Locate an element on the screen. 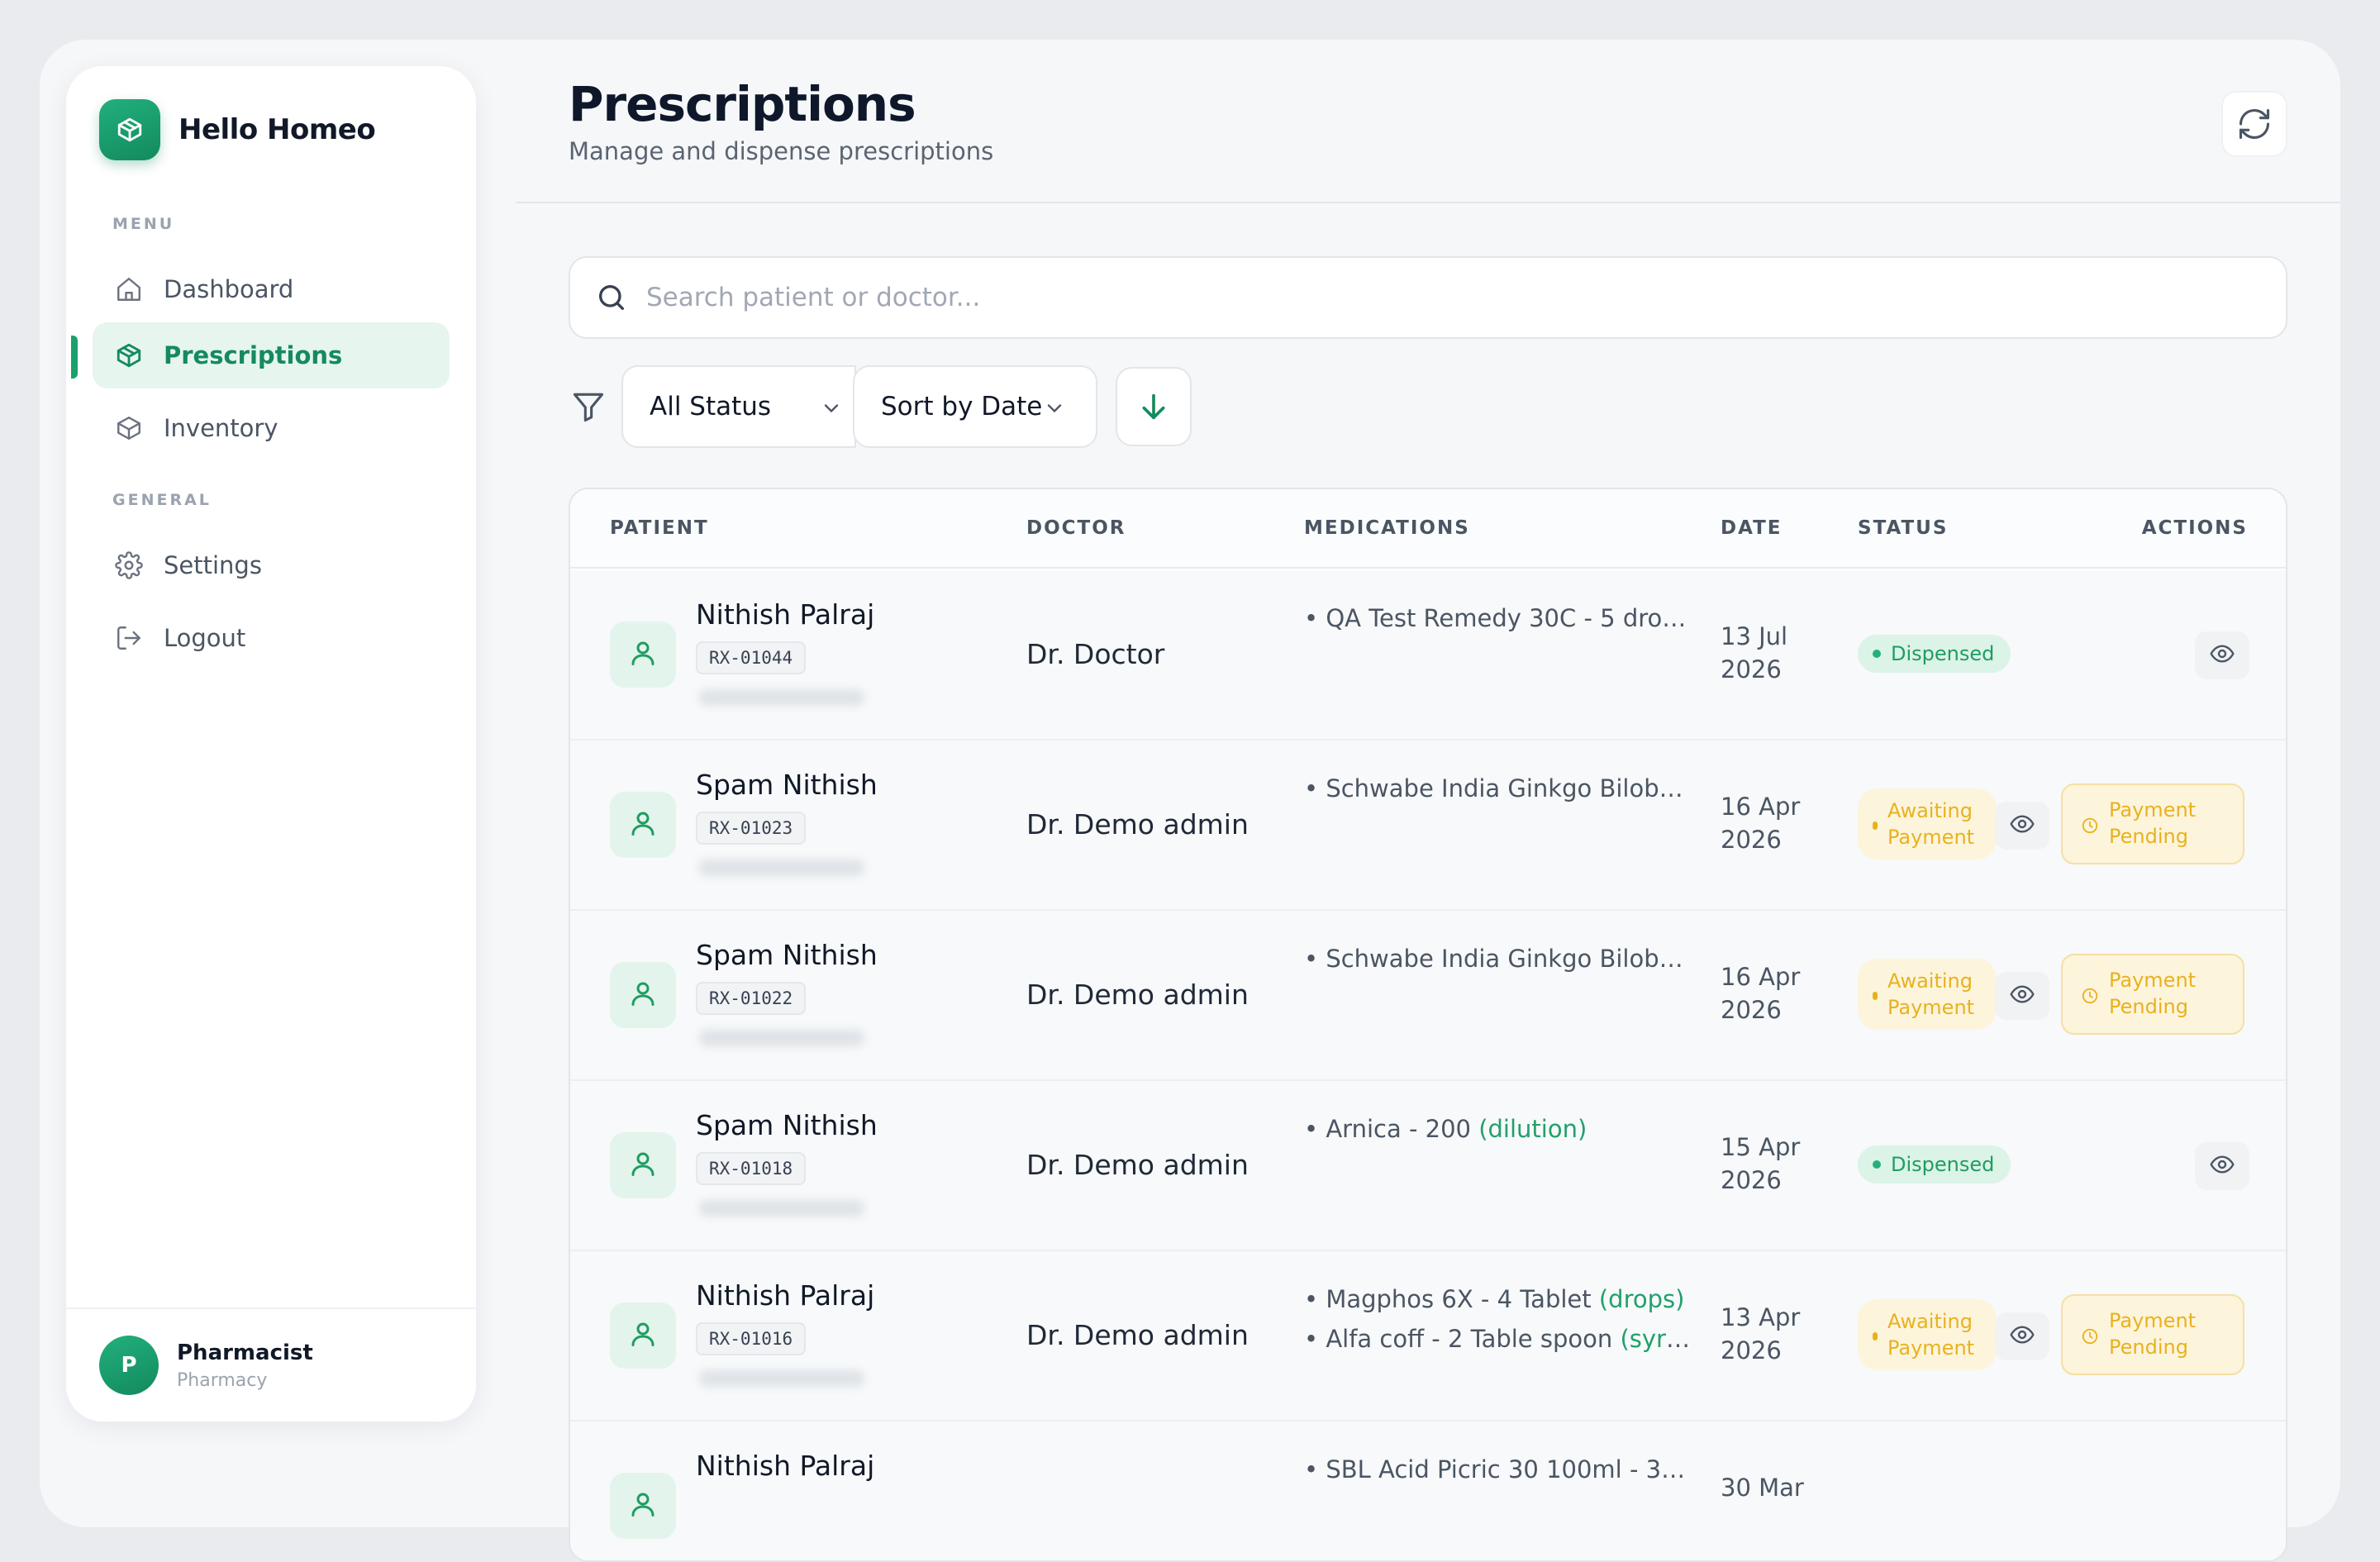  medication-item: • Arnica - 200 (dilution) is located at coordinates (1498, 1129).